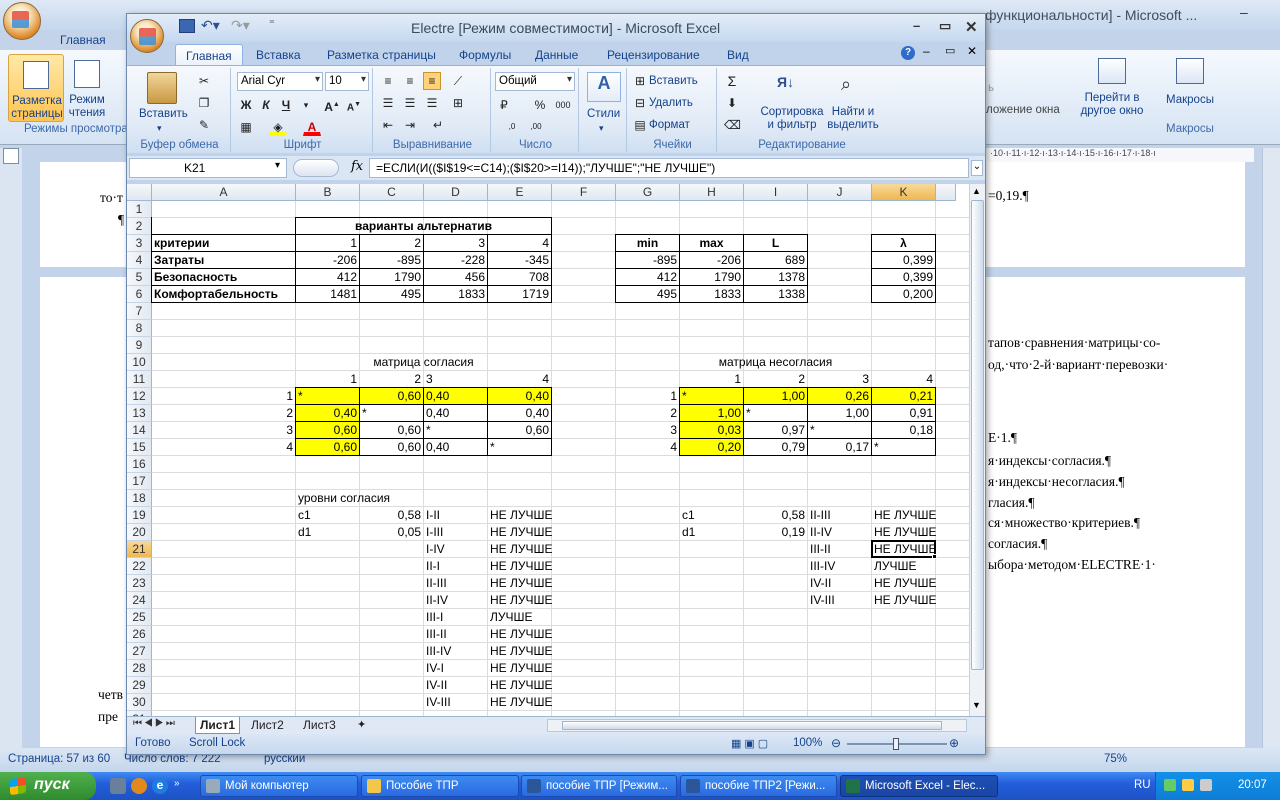 The height and width of the screenshot is (800, 1280). I want to click on clear-icon: ⌫, so click(732, 125).